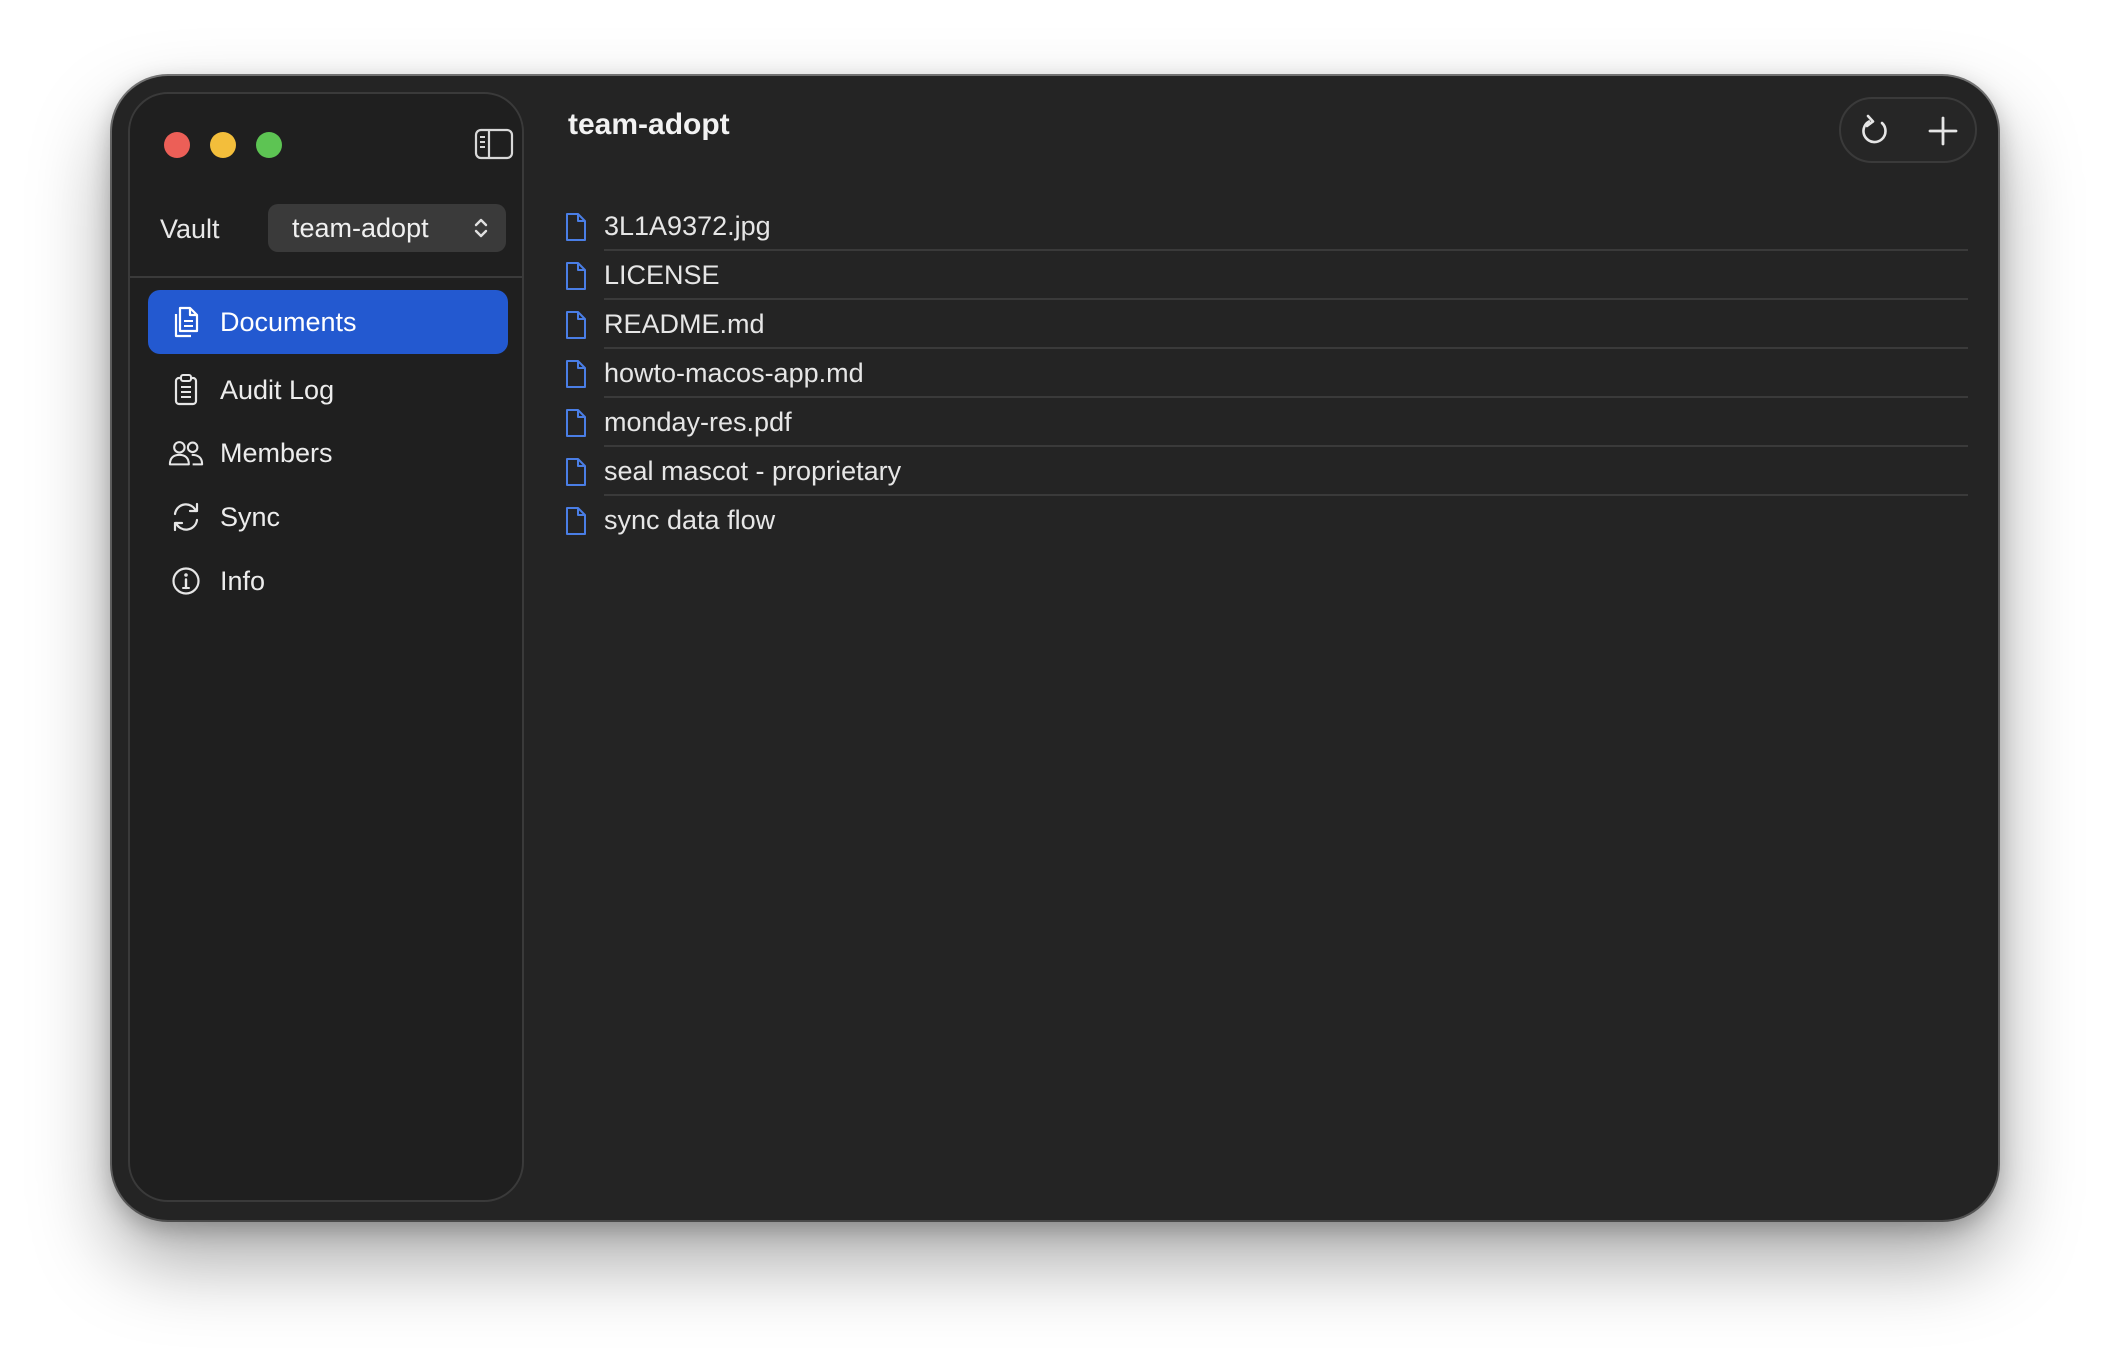 This screenshot has height=1368, width=2110. I want to click on file-row: monday-res.pdf, so click(1264, 422).